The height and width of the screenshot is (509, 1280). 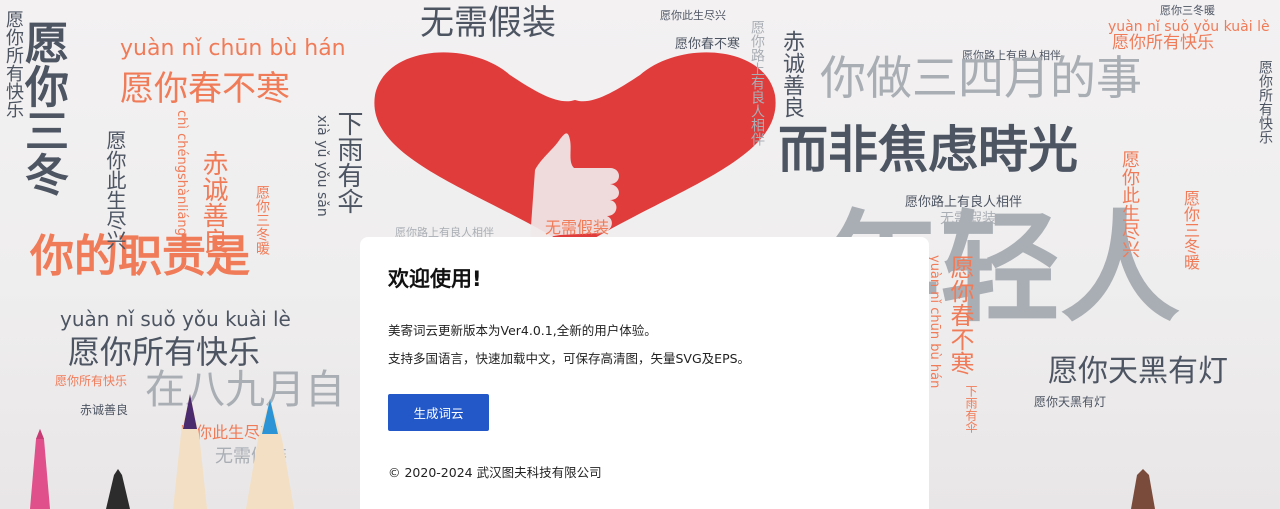 I want to click on cloud-word: chì chéngshànliáng, so click(x=181, y=173).